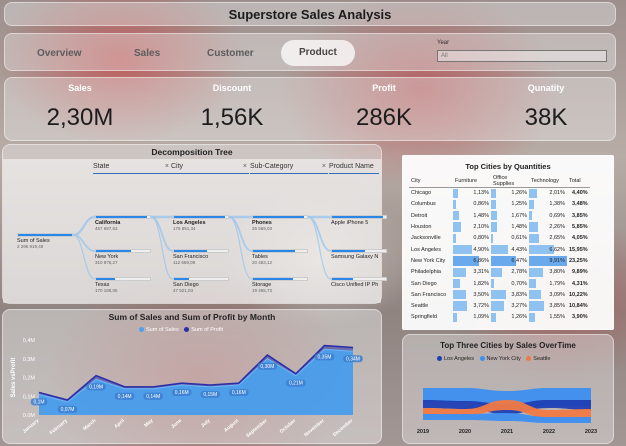 This screenshot has width=626, height=446. Describe the element at coordinates (519, 238) in the screenshot. I see `percent-value: 0,61%` at that location.